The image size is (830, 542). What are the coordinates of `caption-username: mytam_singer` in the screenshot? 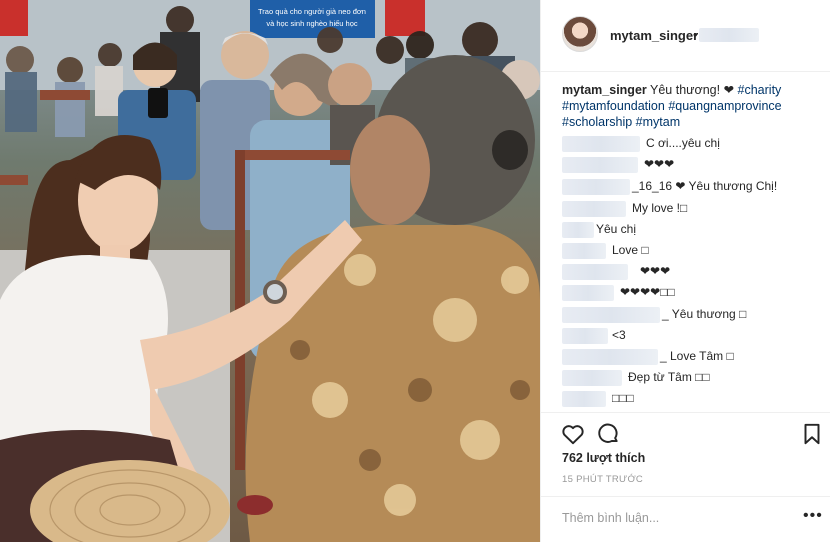 It's located at (604, 90).